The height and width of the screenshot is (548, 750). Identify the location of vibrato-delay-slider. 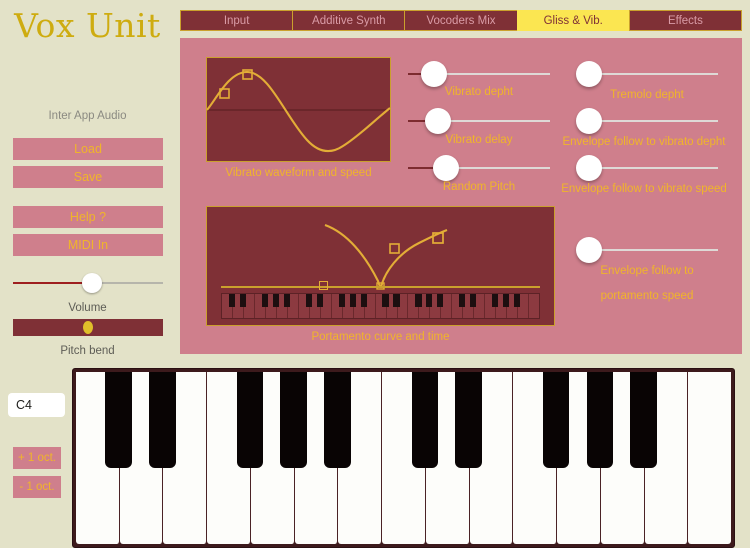
(479, 121).